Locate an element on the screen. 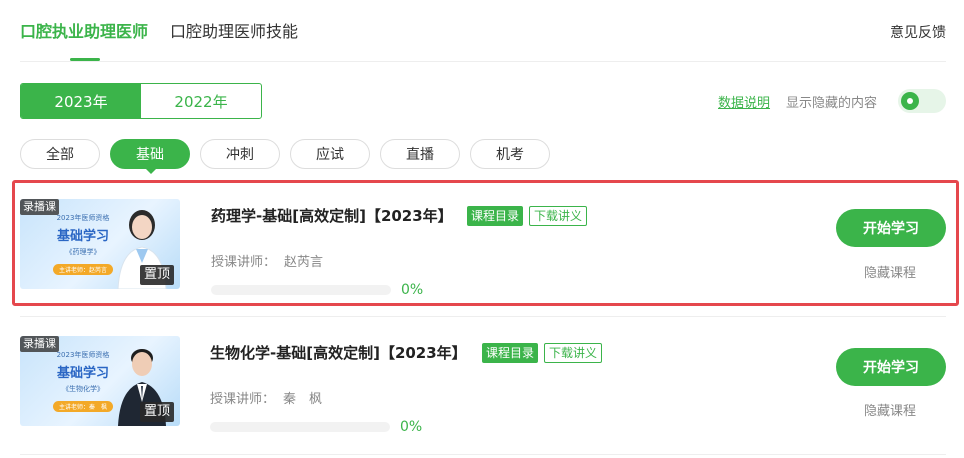 This screenshot has width=964, height=458. thumb-teacher: 主讲老师：秦 枫 is located at coordinates (82, 406).